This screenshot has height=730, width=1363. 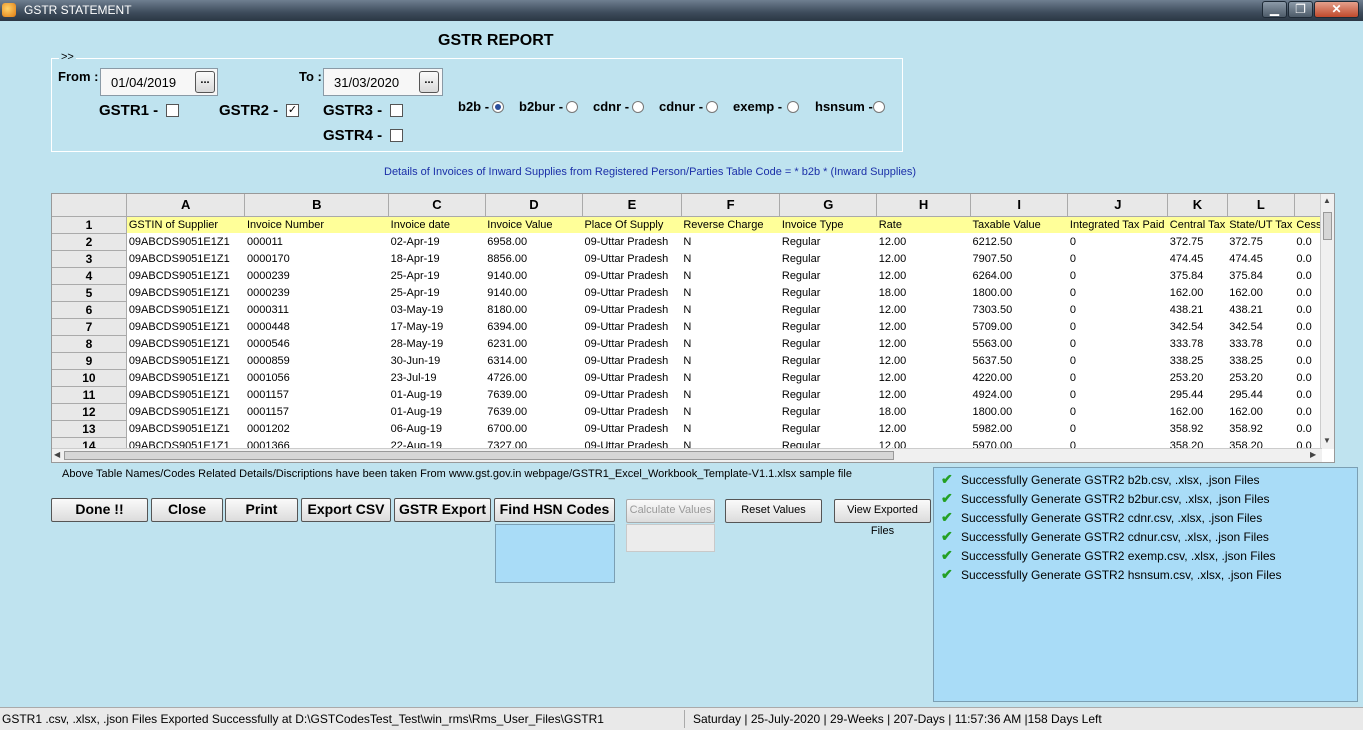 What do you see at coordinates (317, 275) in the screenshot?
I see `table-cell: 0000239` at bounding box center [317, 275].